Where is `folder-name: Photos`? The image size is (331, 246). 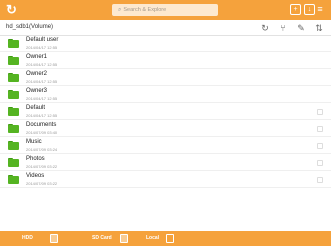 folder-name: Photos is located at coordinates (35, 159).